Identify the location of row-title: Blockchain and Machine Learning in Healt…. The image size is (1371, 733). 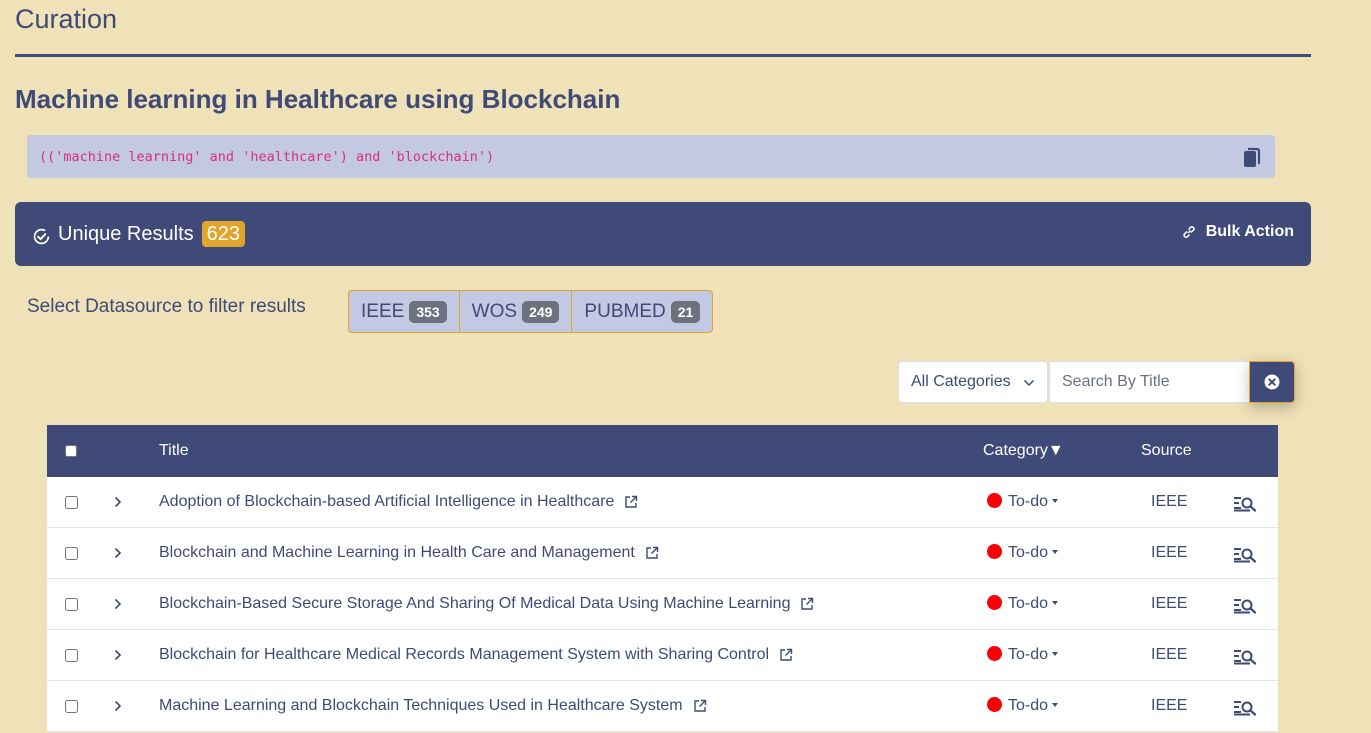
(397, 553).